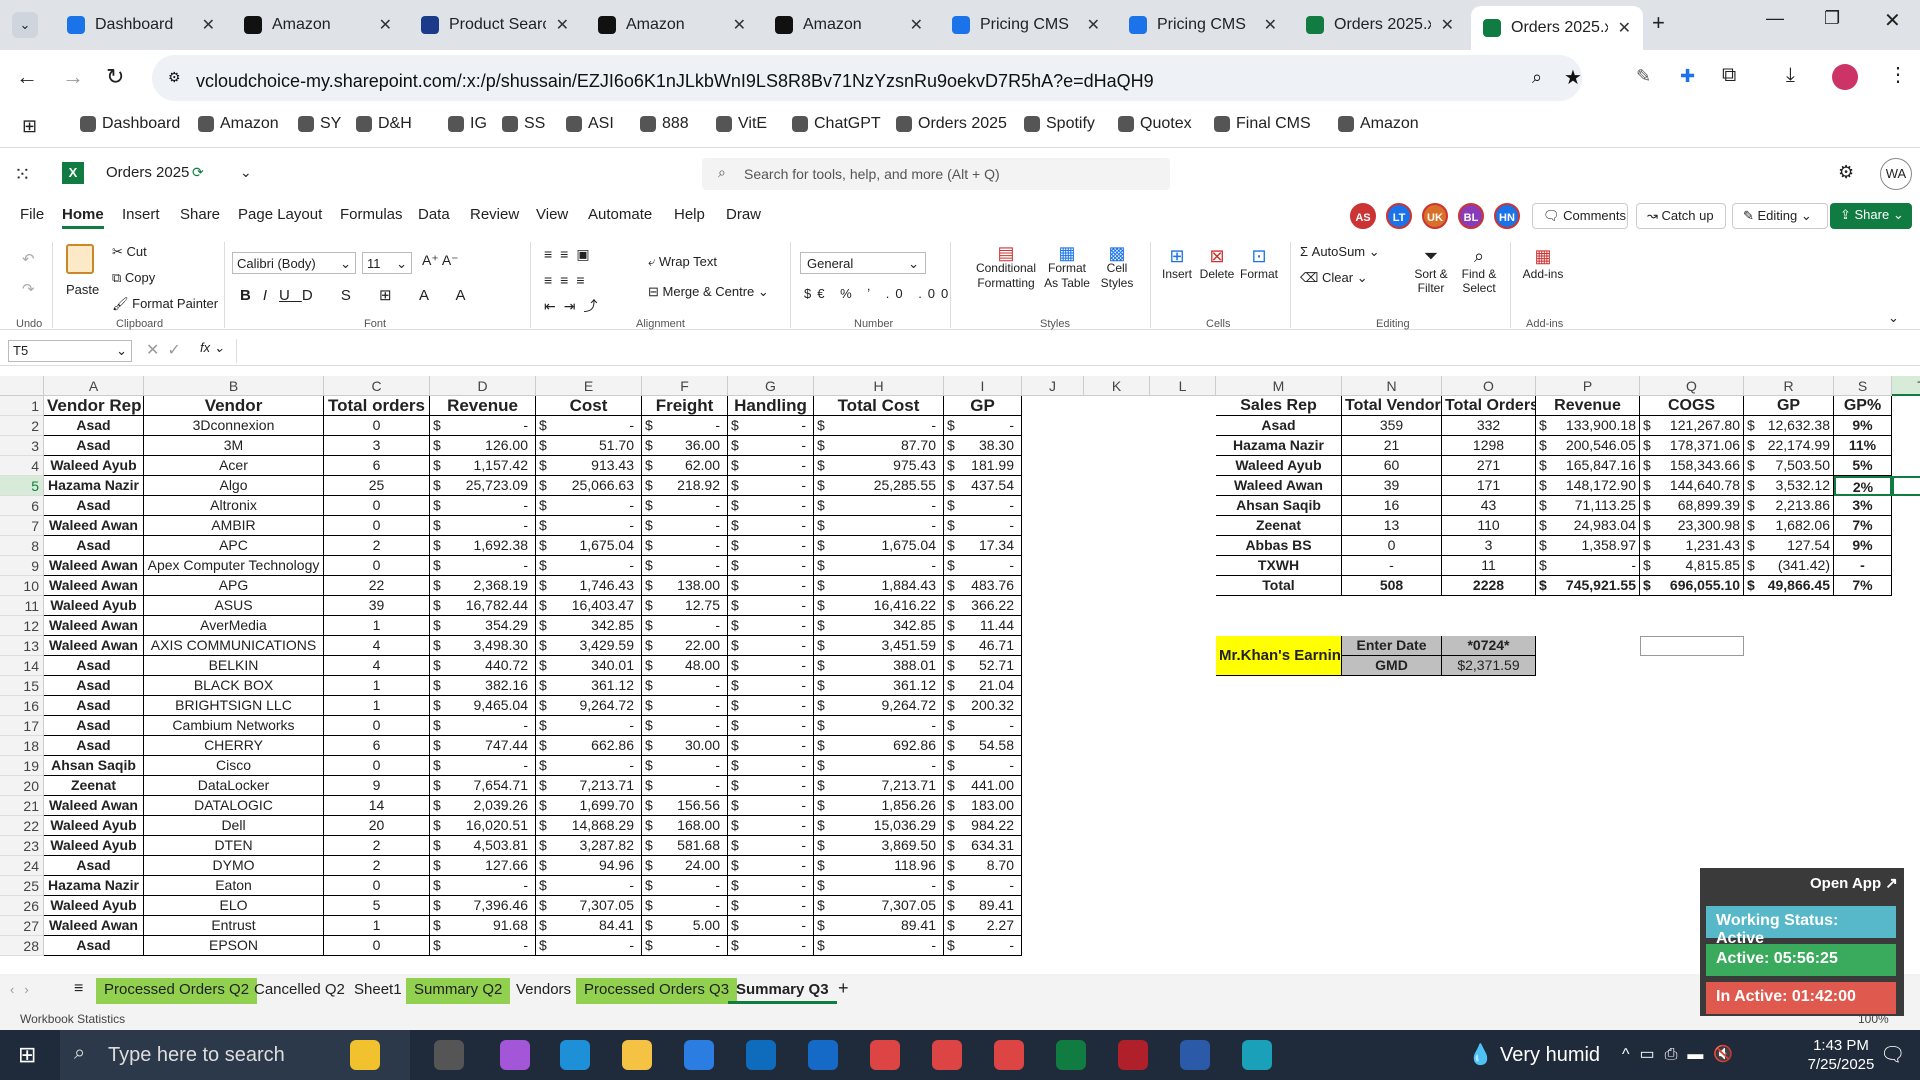  What do you see at coordinates (234, 806) in the screenshot?
I see `cell: DATALOGIC` at bounding box center [234, 806].